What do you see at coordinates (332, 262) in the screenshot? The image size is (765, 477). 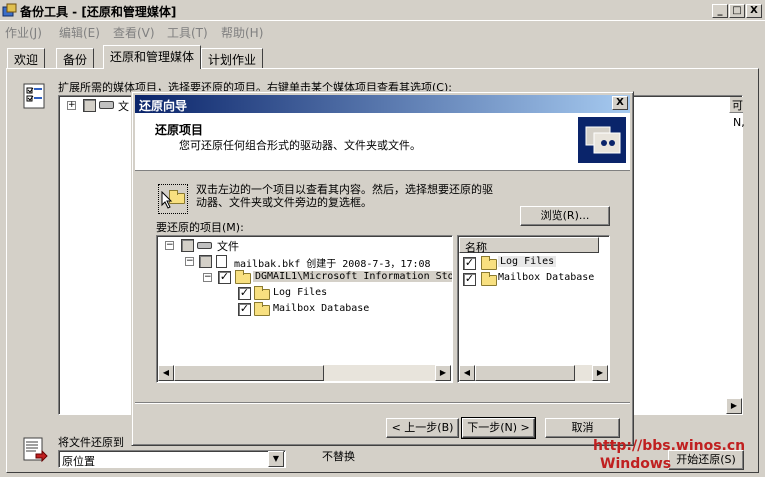 I see `tree-item-bkf: mailbak.bkf 创建于 2008-7-3，17:08` at bounding box center [332, 262].